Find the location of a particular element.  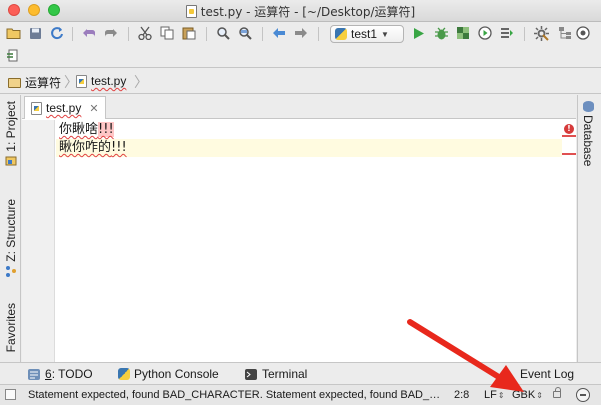

main-toolbar: test1 ▼ is located at coordinates (300, 45).